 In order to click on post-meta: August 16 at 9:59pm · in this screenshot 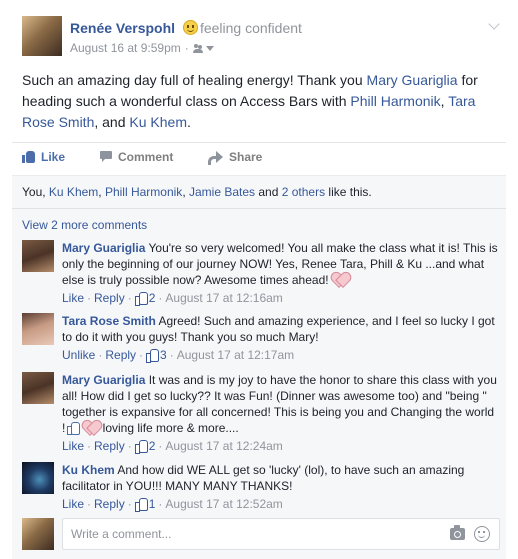, I will do `click(142, 48)`.